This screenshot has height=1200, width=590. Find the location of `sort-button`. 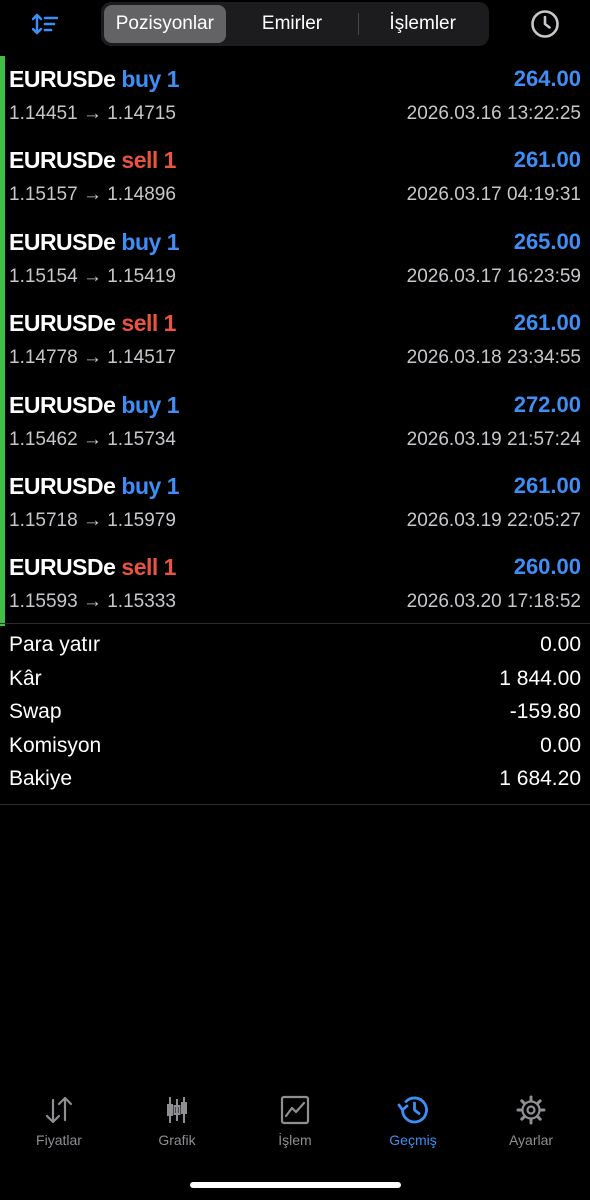

sort-button is located at coordinates (45, 24).